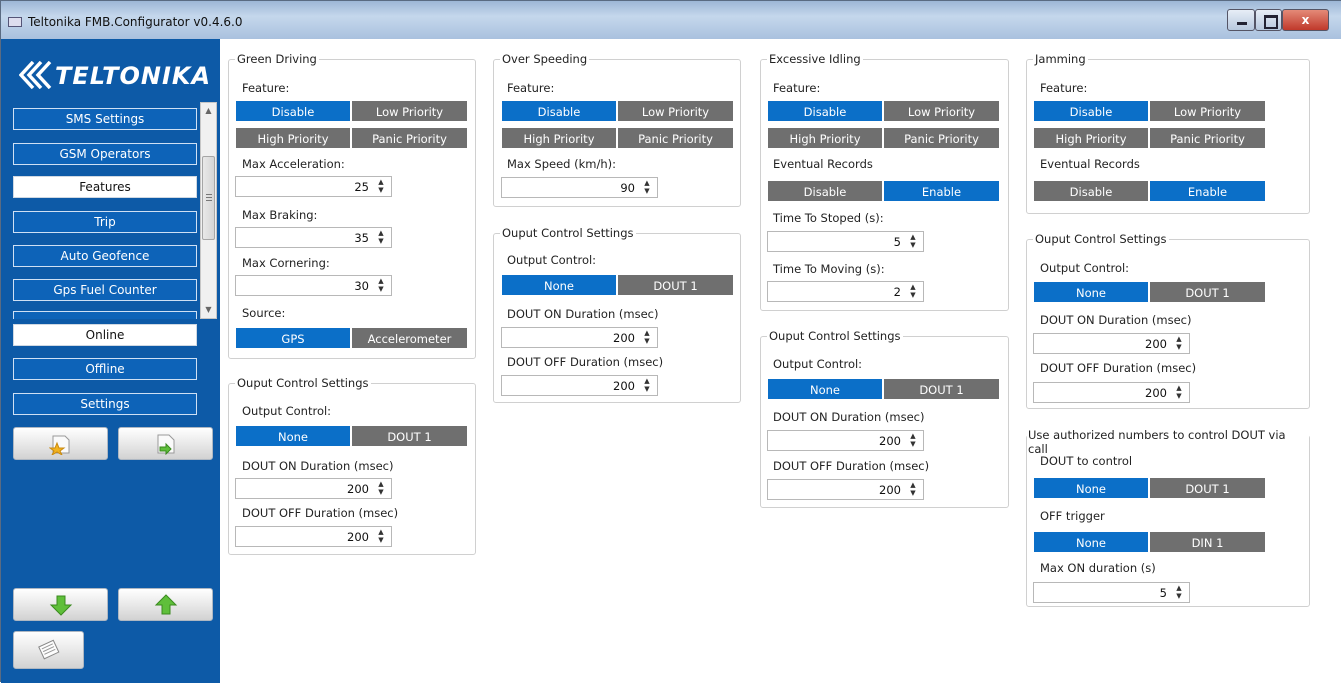  What do you see at coordinates (579, 385) in the screenshot?
I see `os-dout-off-input: 200 ▲ ▼` at bounding box center [579, 385].